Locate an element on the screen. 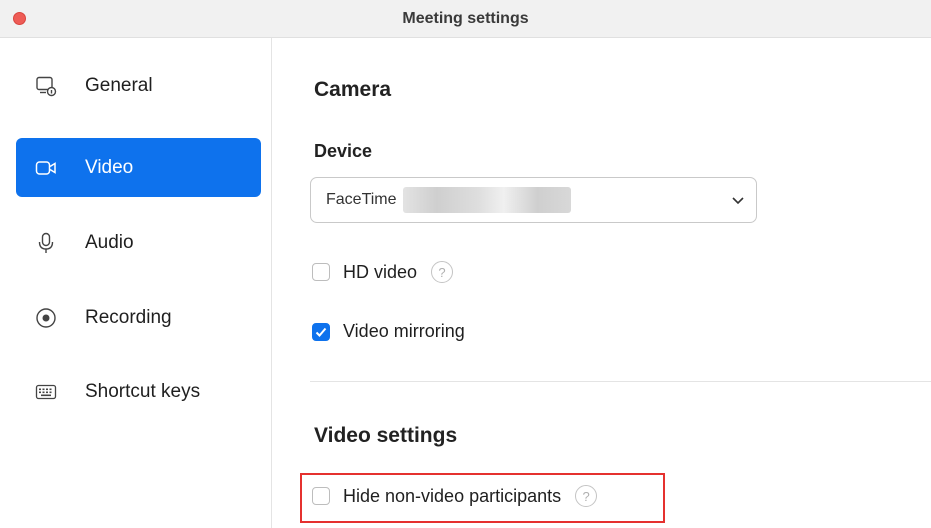 The image size is (931, 528). hd-video-option: HD video ? is located at coordinates (383, 272).